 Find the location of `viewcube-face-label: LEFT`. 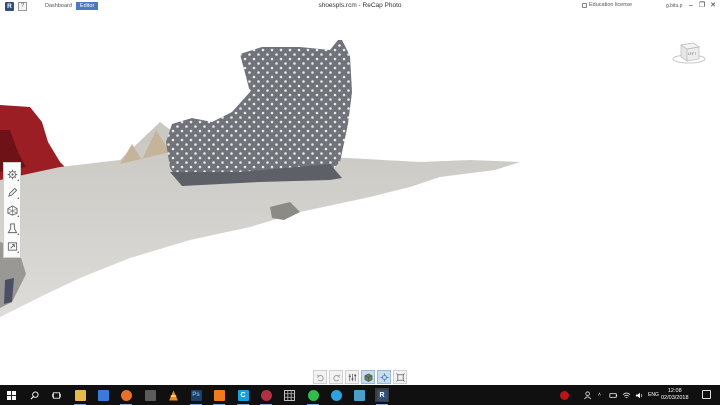

viewcube-face-label: LEFT is located at coordinates (692, 54).